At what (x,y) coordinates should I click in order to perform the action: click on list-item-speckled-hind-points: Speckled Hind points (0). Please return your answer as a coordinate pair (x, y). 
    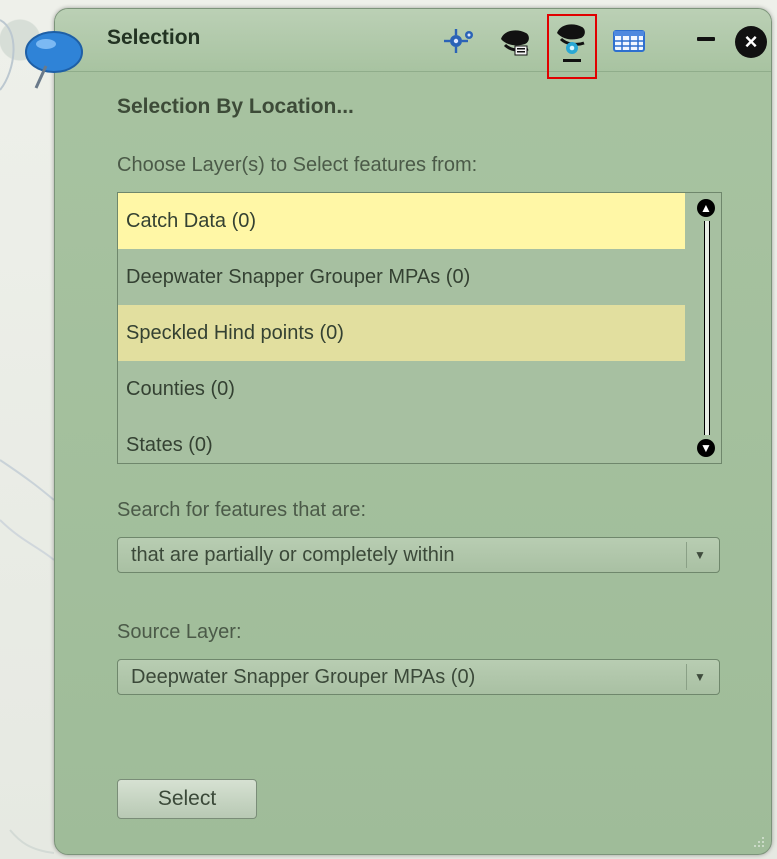
    Looking at the image, I should click on (401, 333).